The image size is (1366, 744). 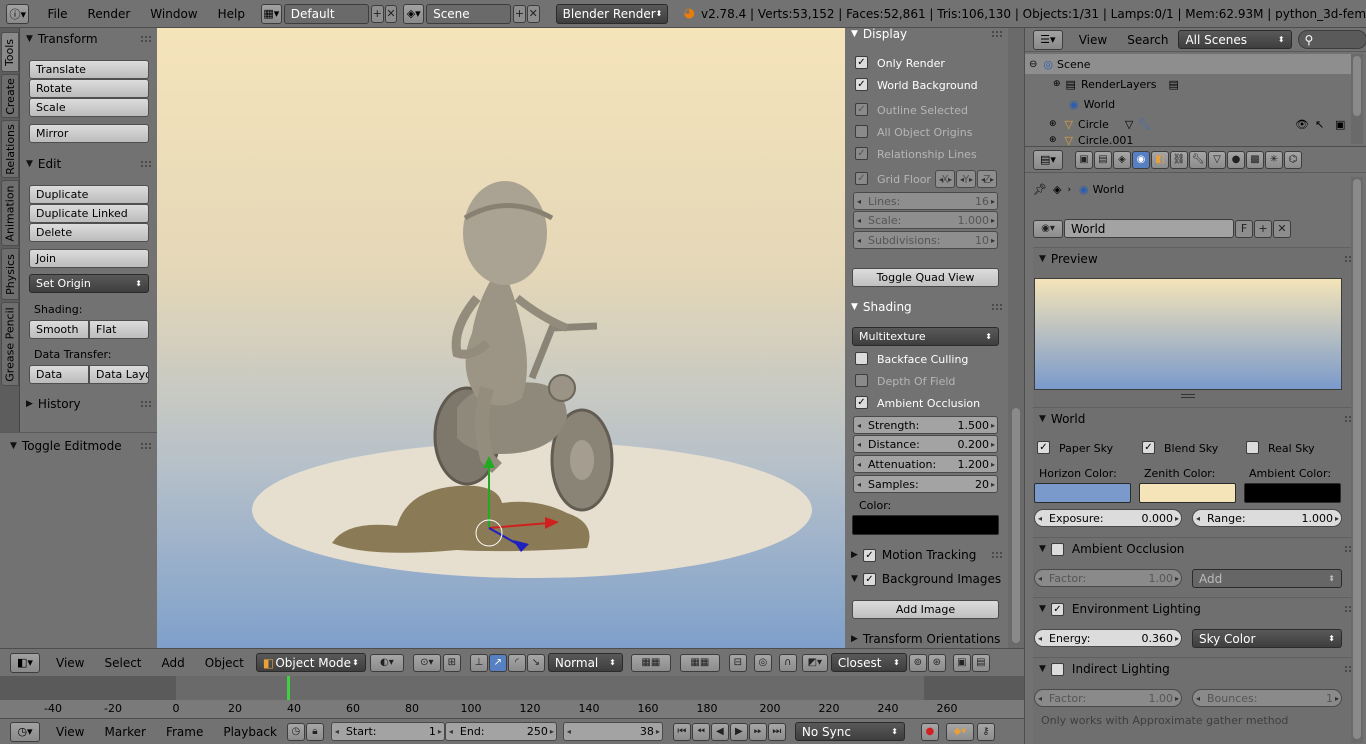 I want to click on world-background-checkbox: ✓, so click(x=861, y=84).